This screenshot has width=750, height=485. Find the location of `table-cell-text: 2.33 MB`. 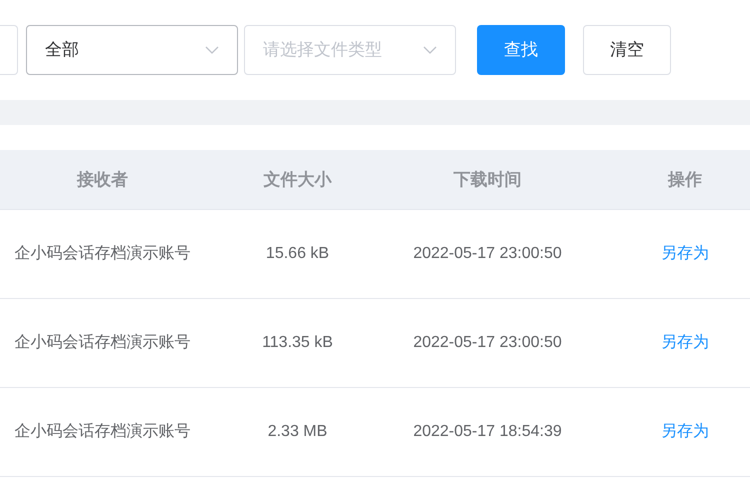

table-cell-text: 2.33 MB is located at coordinates (298, 432).